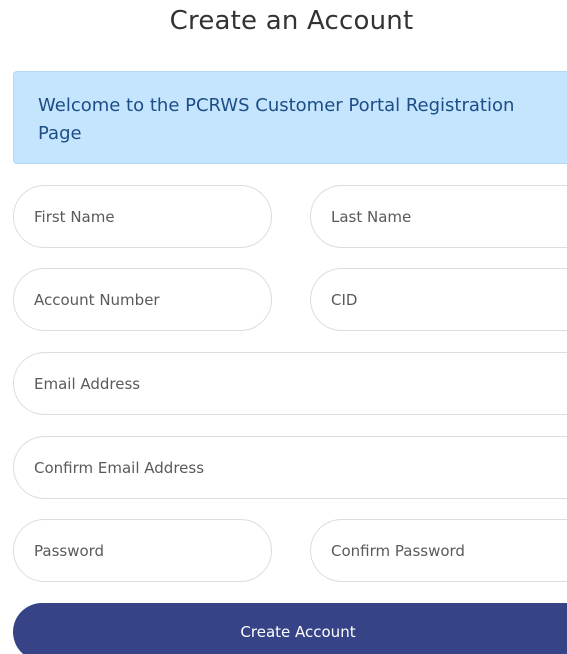  What do you see at coordinates (291, 21) in the screenshot?
I see `page-title: Create an Account` at bounding box center [291, 21].